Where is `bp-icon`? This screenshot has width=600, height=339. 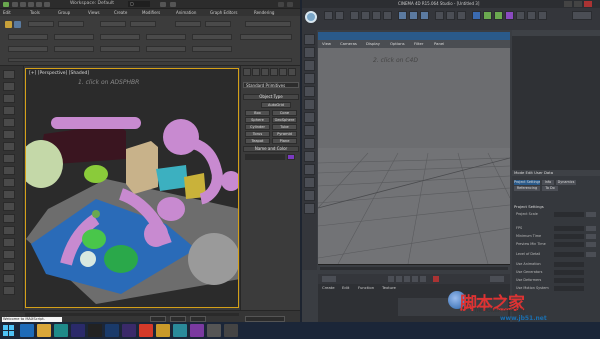 bp-icon is located at coordinates (309, 208).